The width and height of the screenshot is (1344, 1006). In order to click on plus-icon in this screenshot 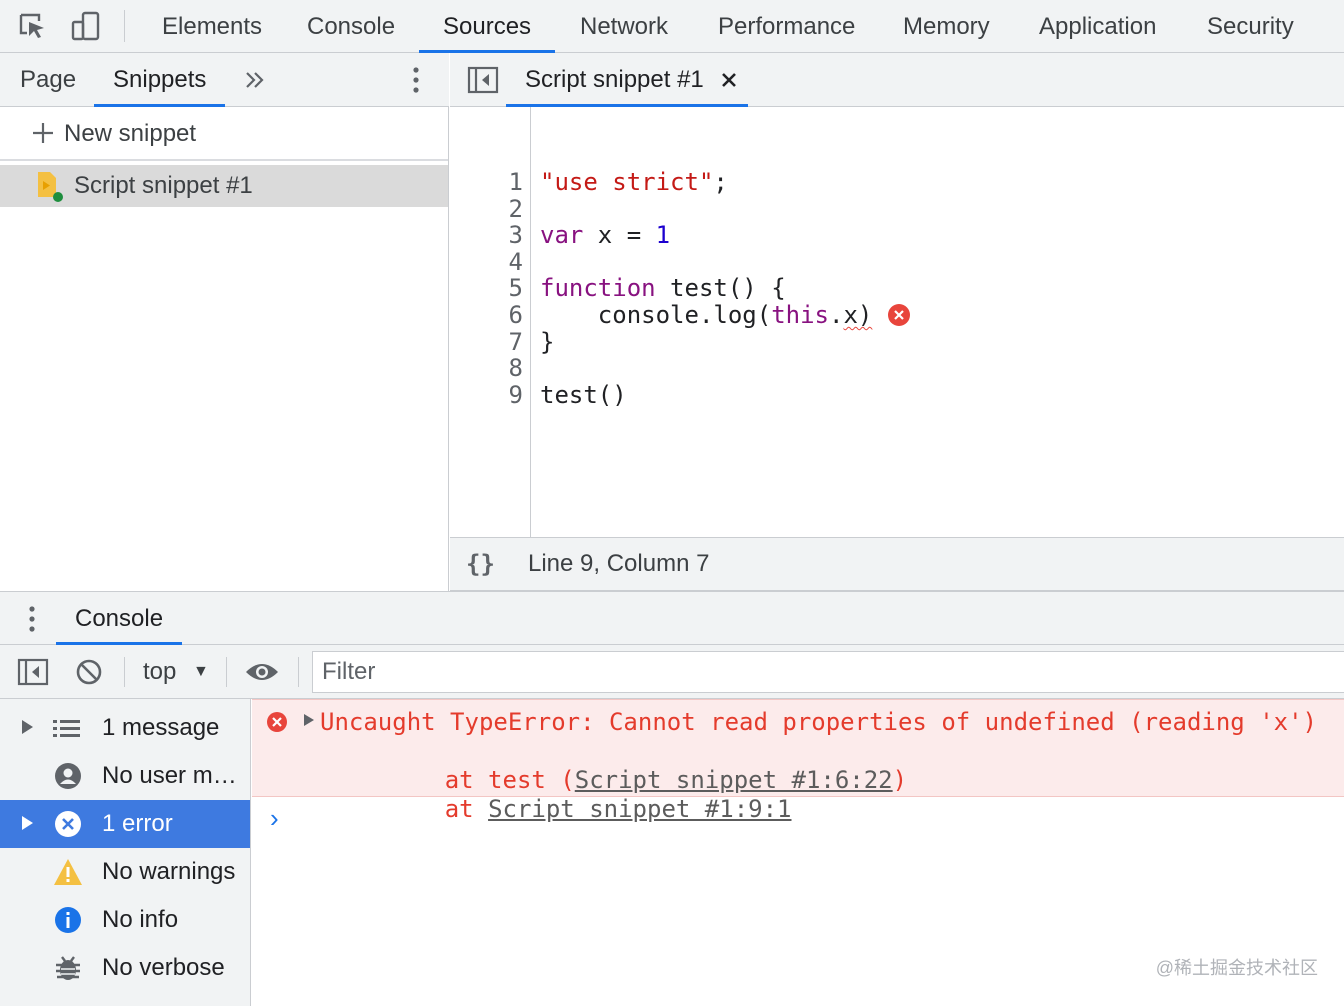, I will do `click(43, 133)`.